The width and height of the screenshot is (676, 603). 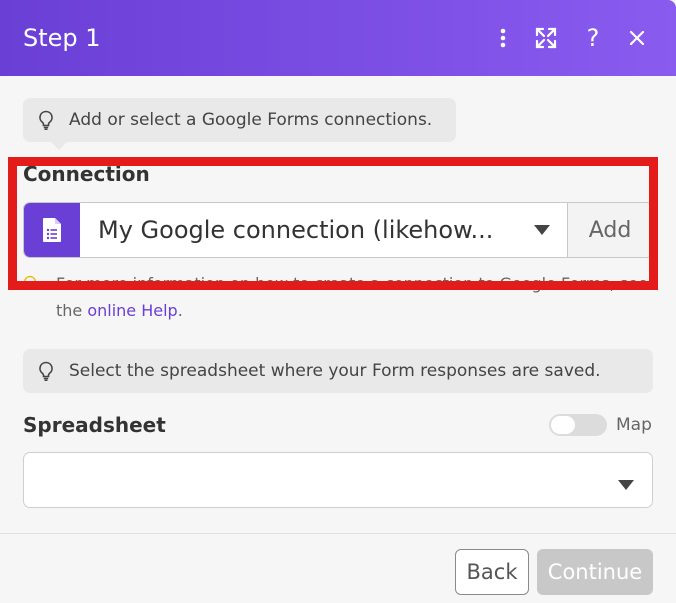 What do you see at coordinates (180, 310) in the screenshot?
I see `help-period: .` at bounding box center [180, 310].